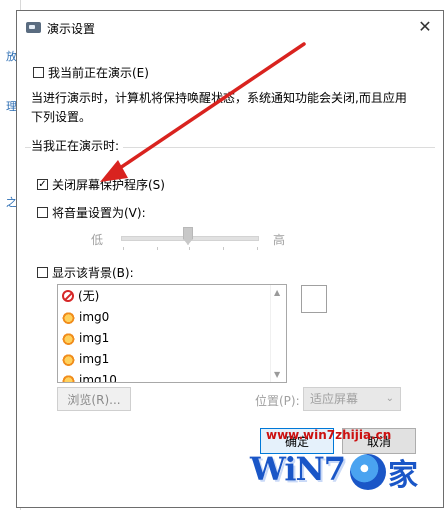  I want to click on screensaver-checkbox-label: 关闭屏幕保护程序(S), so click(108, 184).